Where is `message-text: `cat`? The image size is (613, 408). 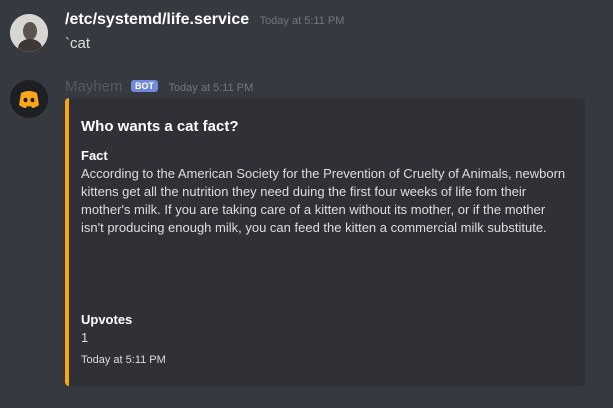
message-text: `cat is located at coordinates (78, 43).